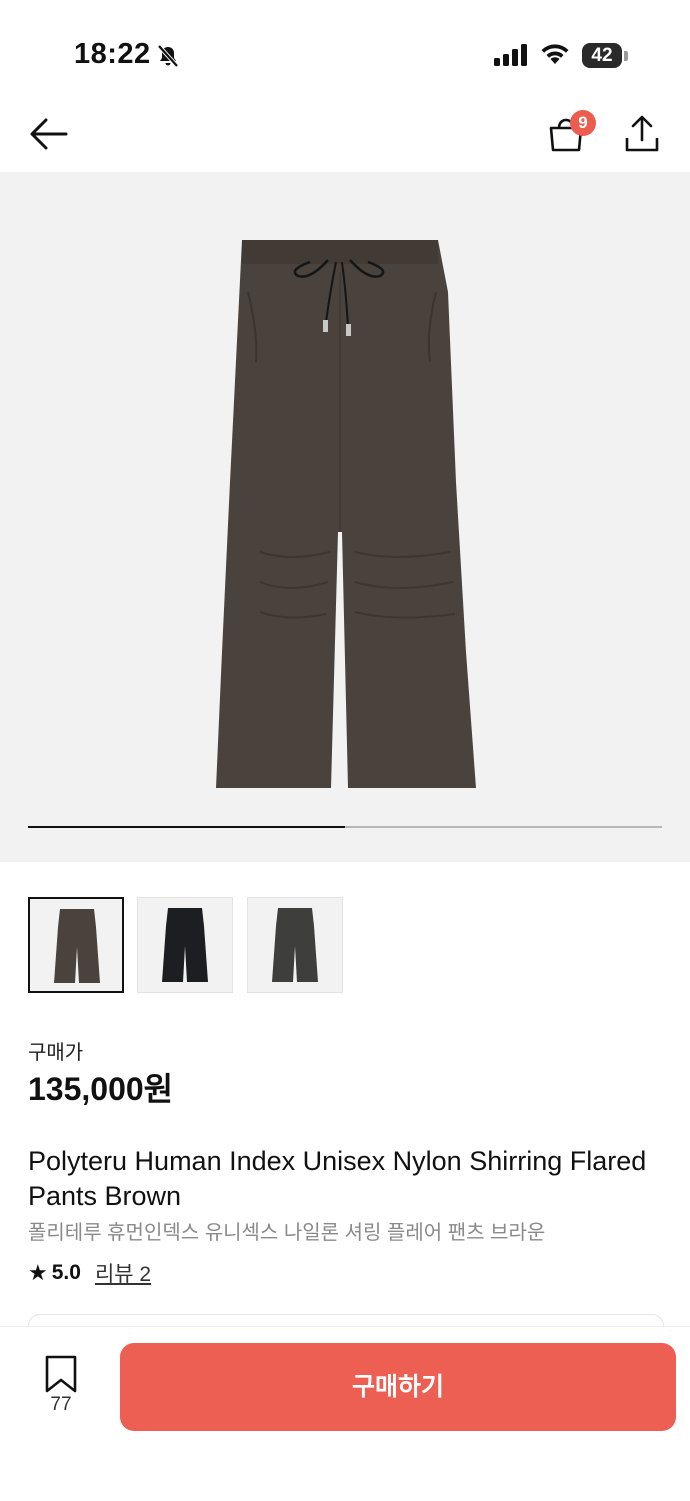 The width and height of the screenshot is (690, 1501). I want to click on share-icon, so click(642, 134).